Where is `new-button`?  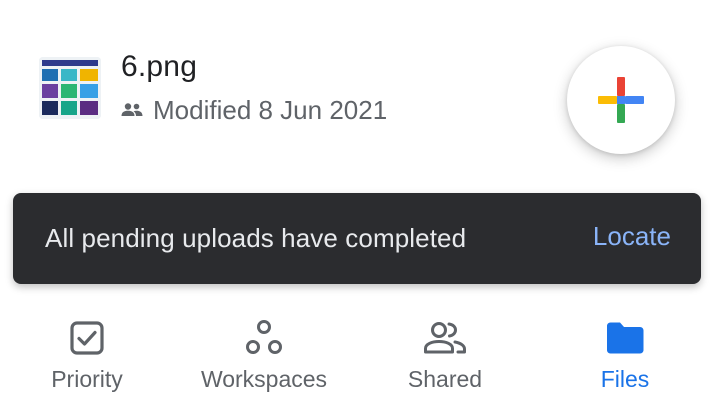 new-button is located at coordinates (621, 100).